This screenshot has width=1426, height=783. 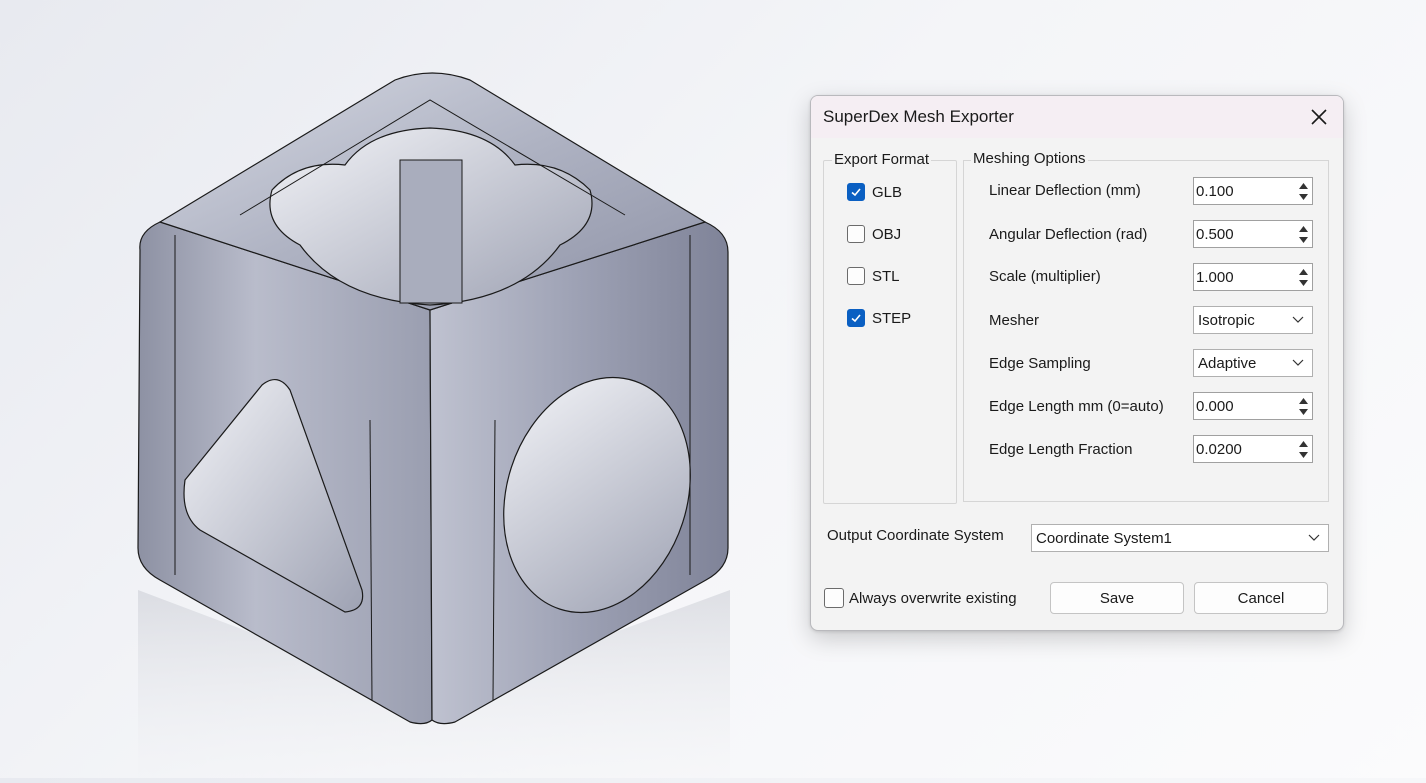 What do you see at coordinates (1061, 449) in the screenshot?
I see `edge-length-fraction-label: Edge Length Fraction` at bounding box center [1061, 449].